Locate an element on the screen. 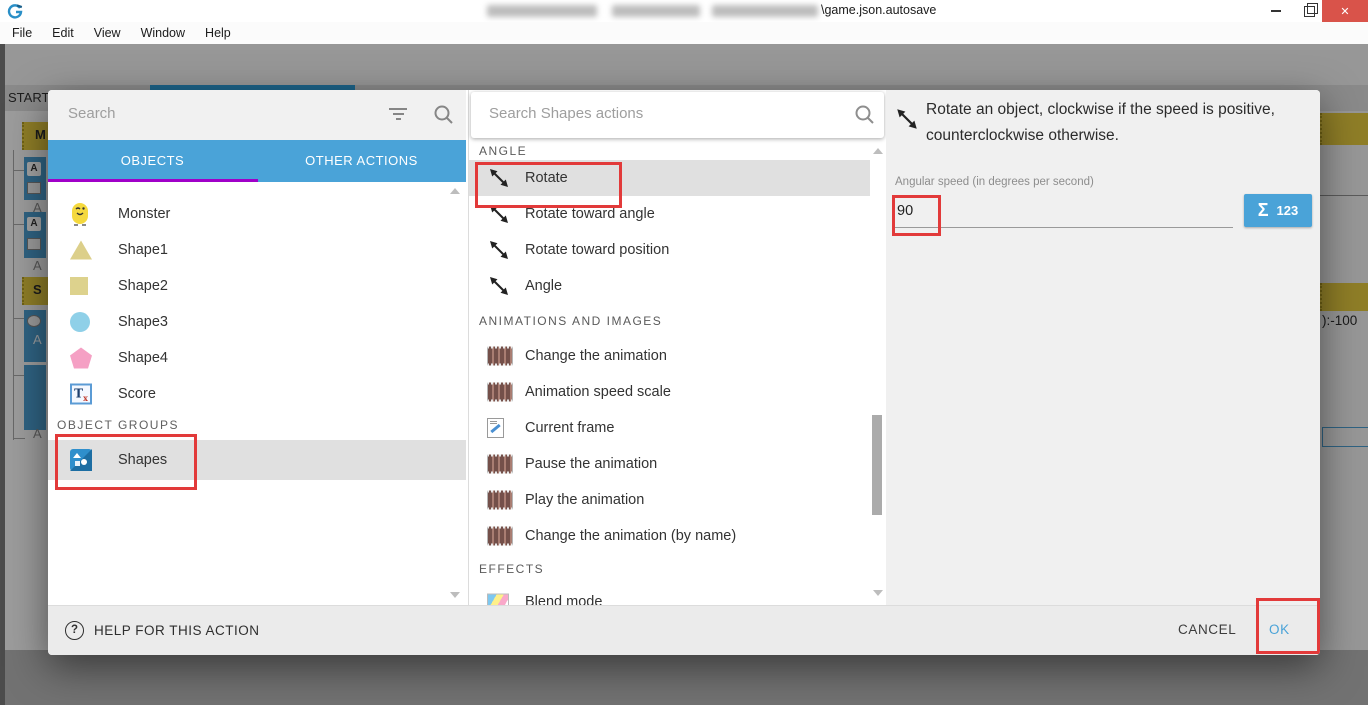 The height and width of the screenshot is (705, 1368). object-groups-header: OBJECT GROUPS is located at coordinates (118, 425).